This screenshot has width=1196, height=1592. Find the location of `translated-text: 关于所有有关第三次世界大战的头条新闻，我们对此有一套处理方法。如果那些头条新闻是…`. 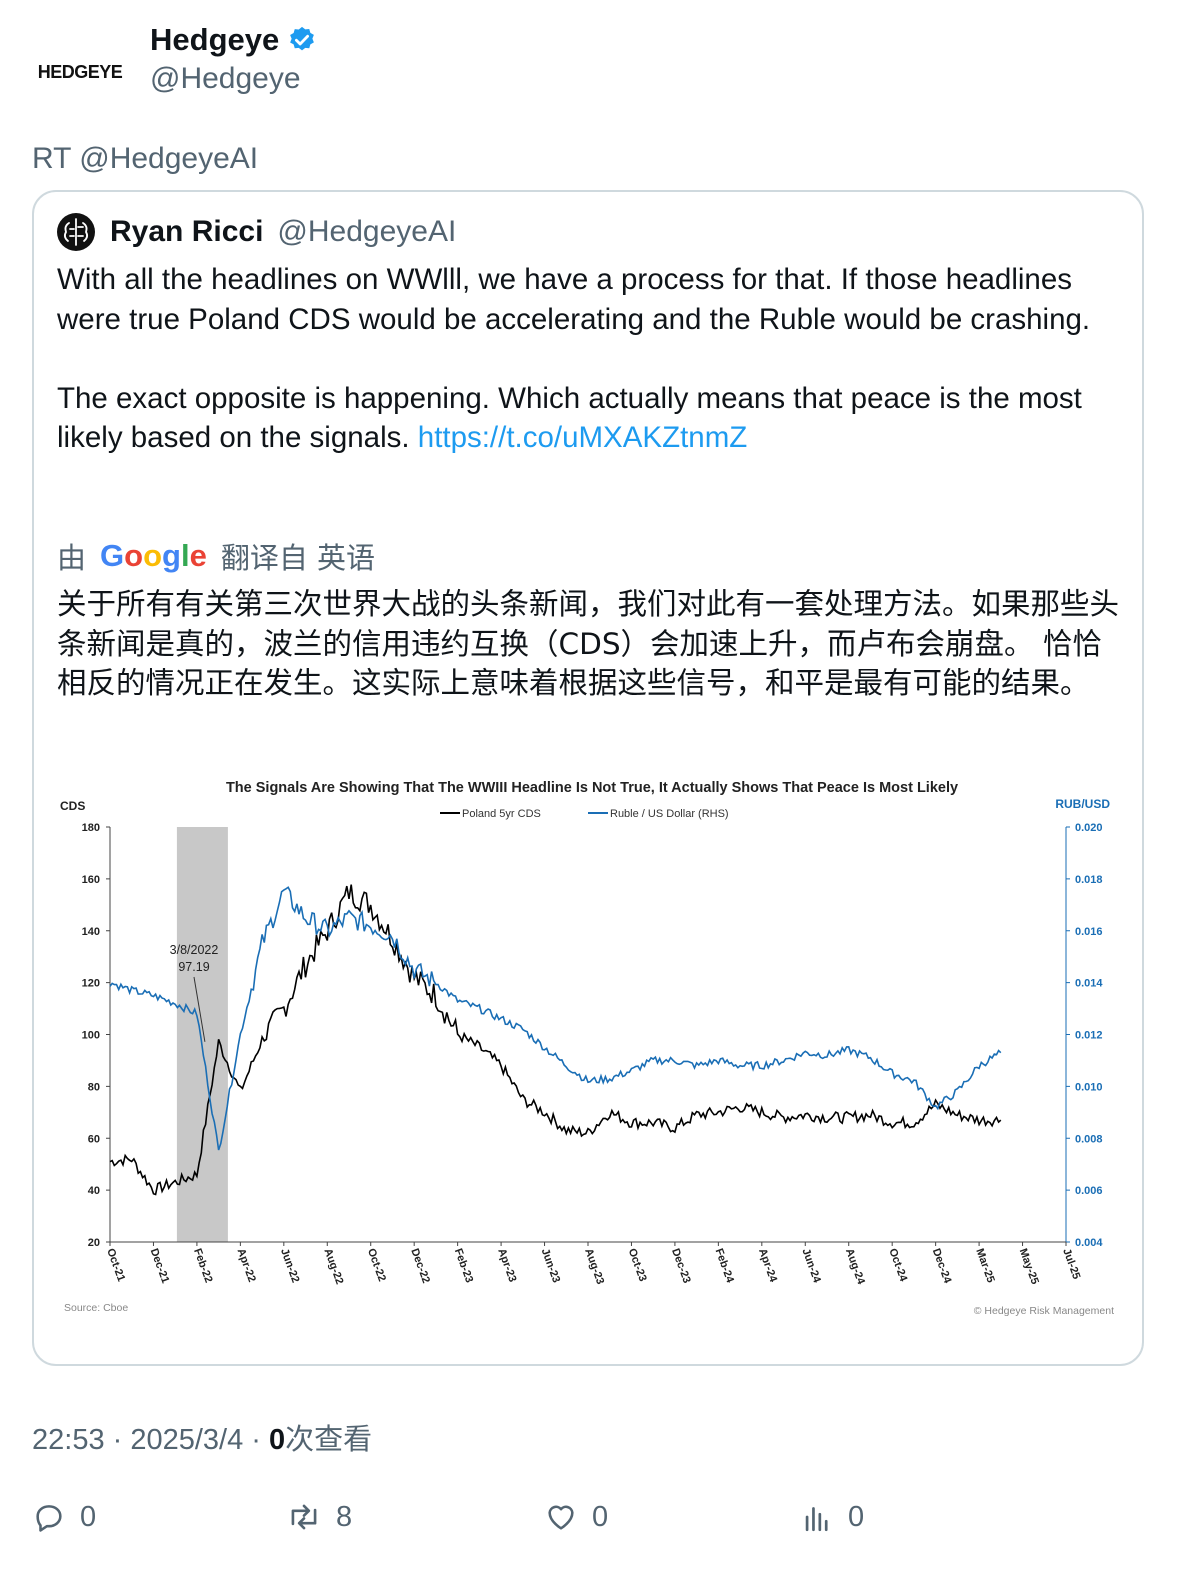

translated-text: 关于所有有关第三次世界大战的头条新闻，我们对此有一套处理方法。如果那些头条新闻是… is located at coordinates (588, 643).